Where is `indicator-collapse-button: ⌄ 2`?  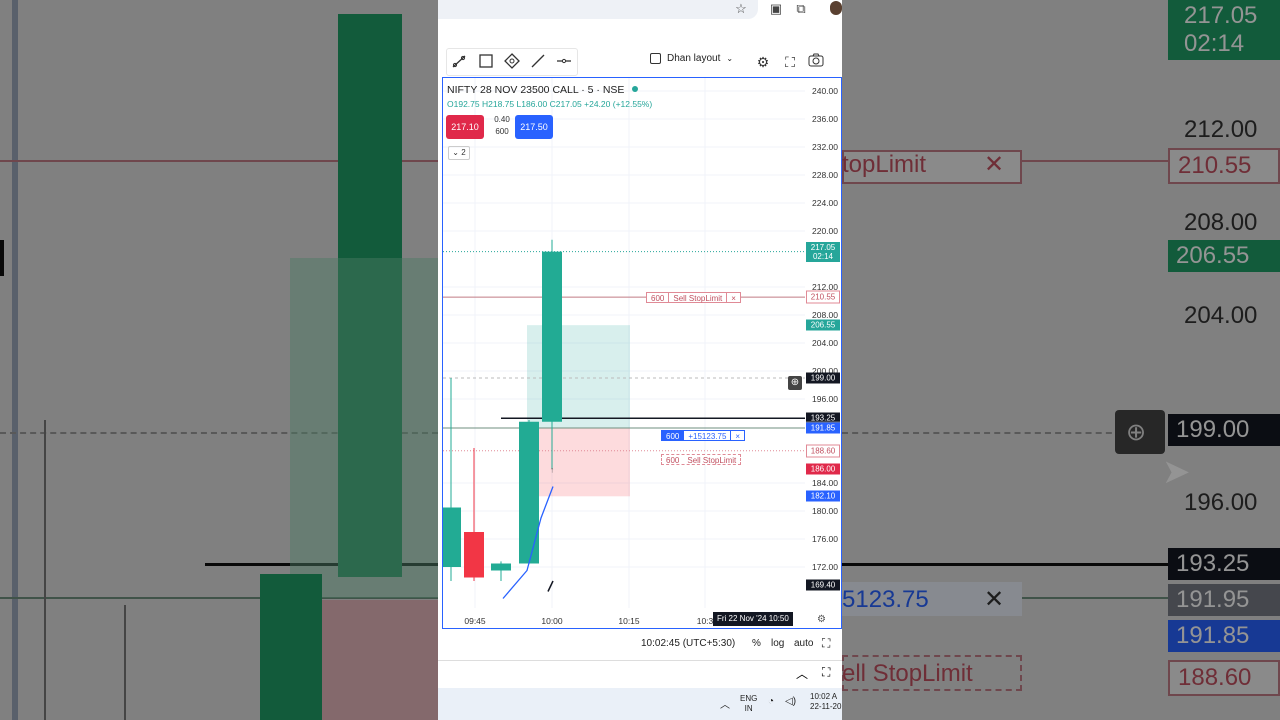 indicator-collapse-button: ⌄ 2 is located at coordinates (459, 153).